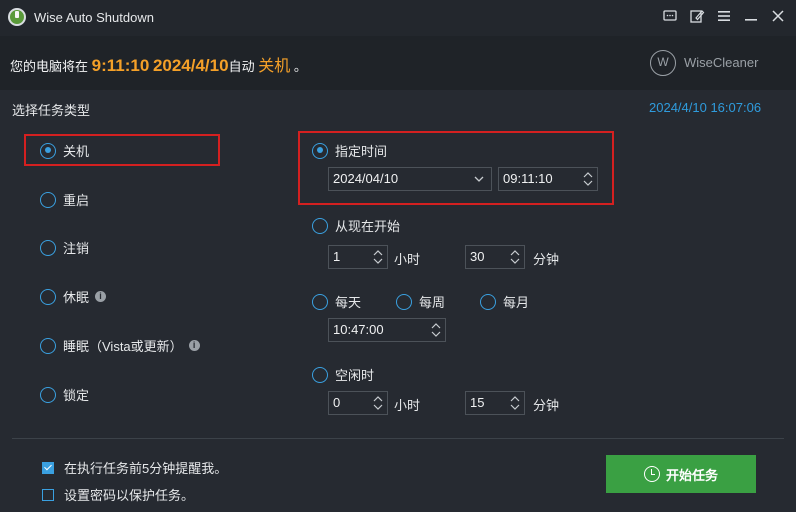 The width and height of the screenshot is (796, 512). What do you see at coordinates (479, 183) in the screenshot?
I see `chevron-down-icon` at bounding box center [479, 183].